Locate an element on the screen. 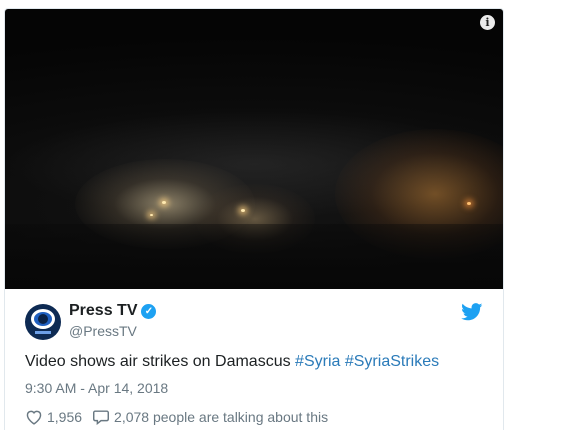 This screenshot has height=430, width=579. avatar-logo-tag is located at coordinates (43, 332).